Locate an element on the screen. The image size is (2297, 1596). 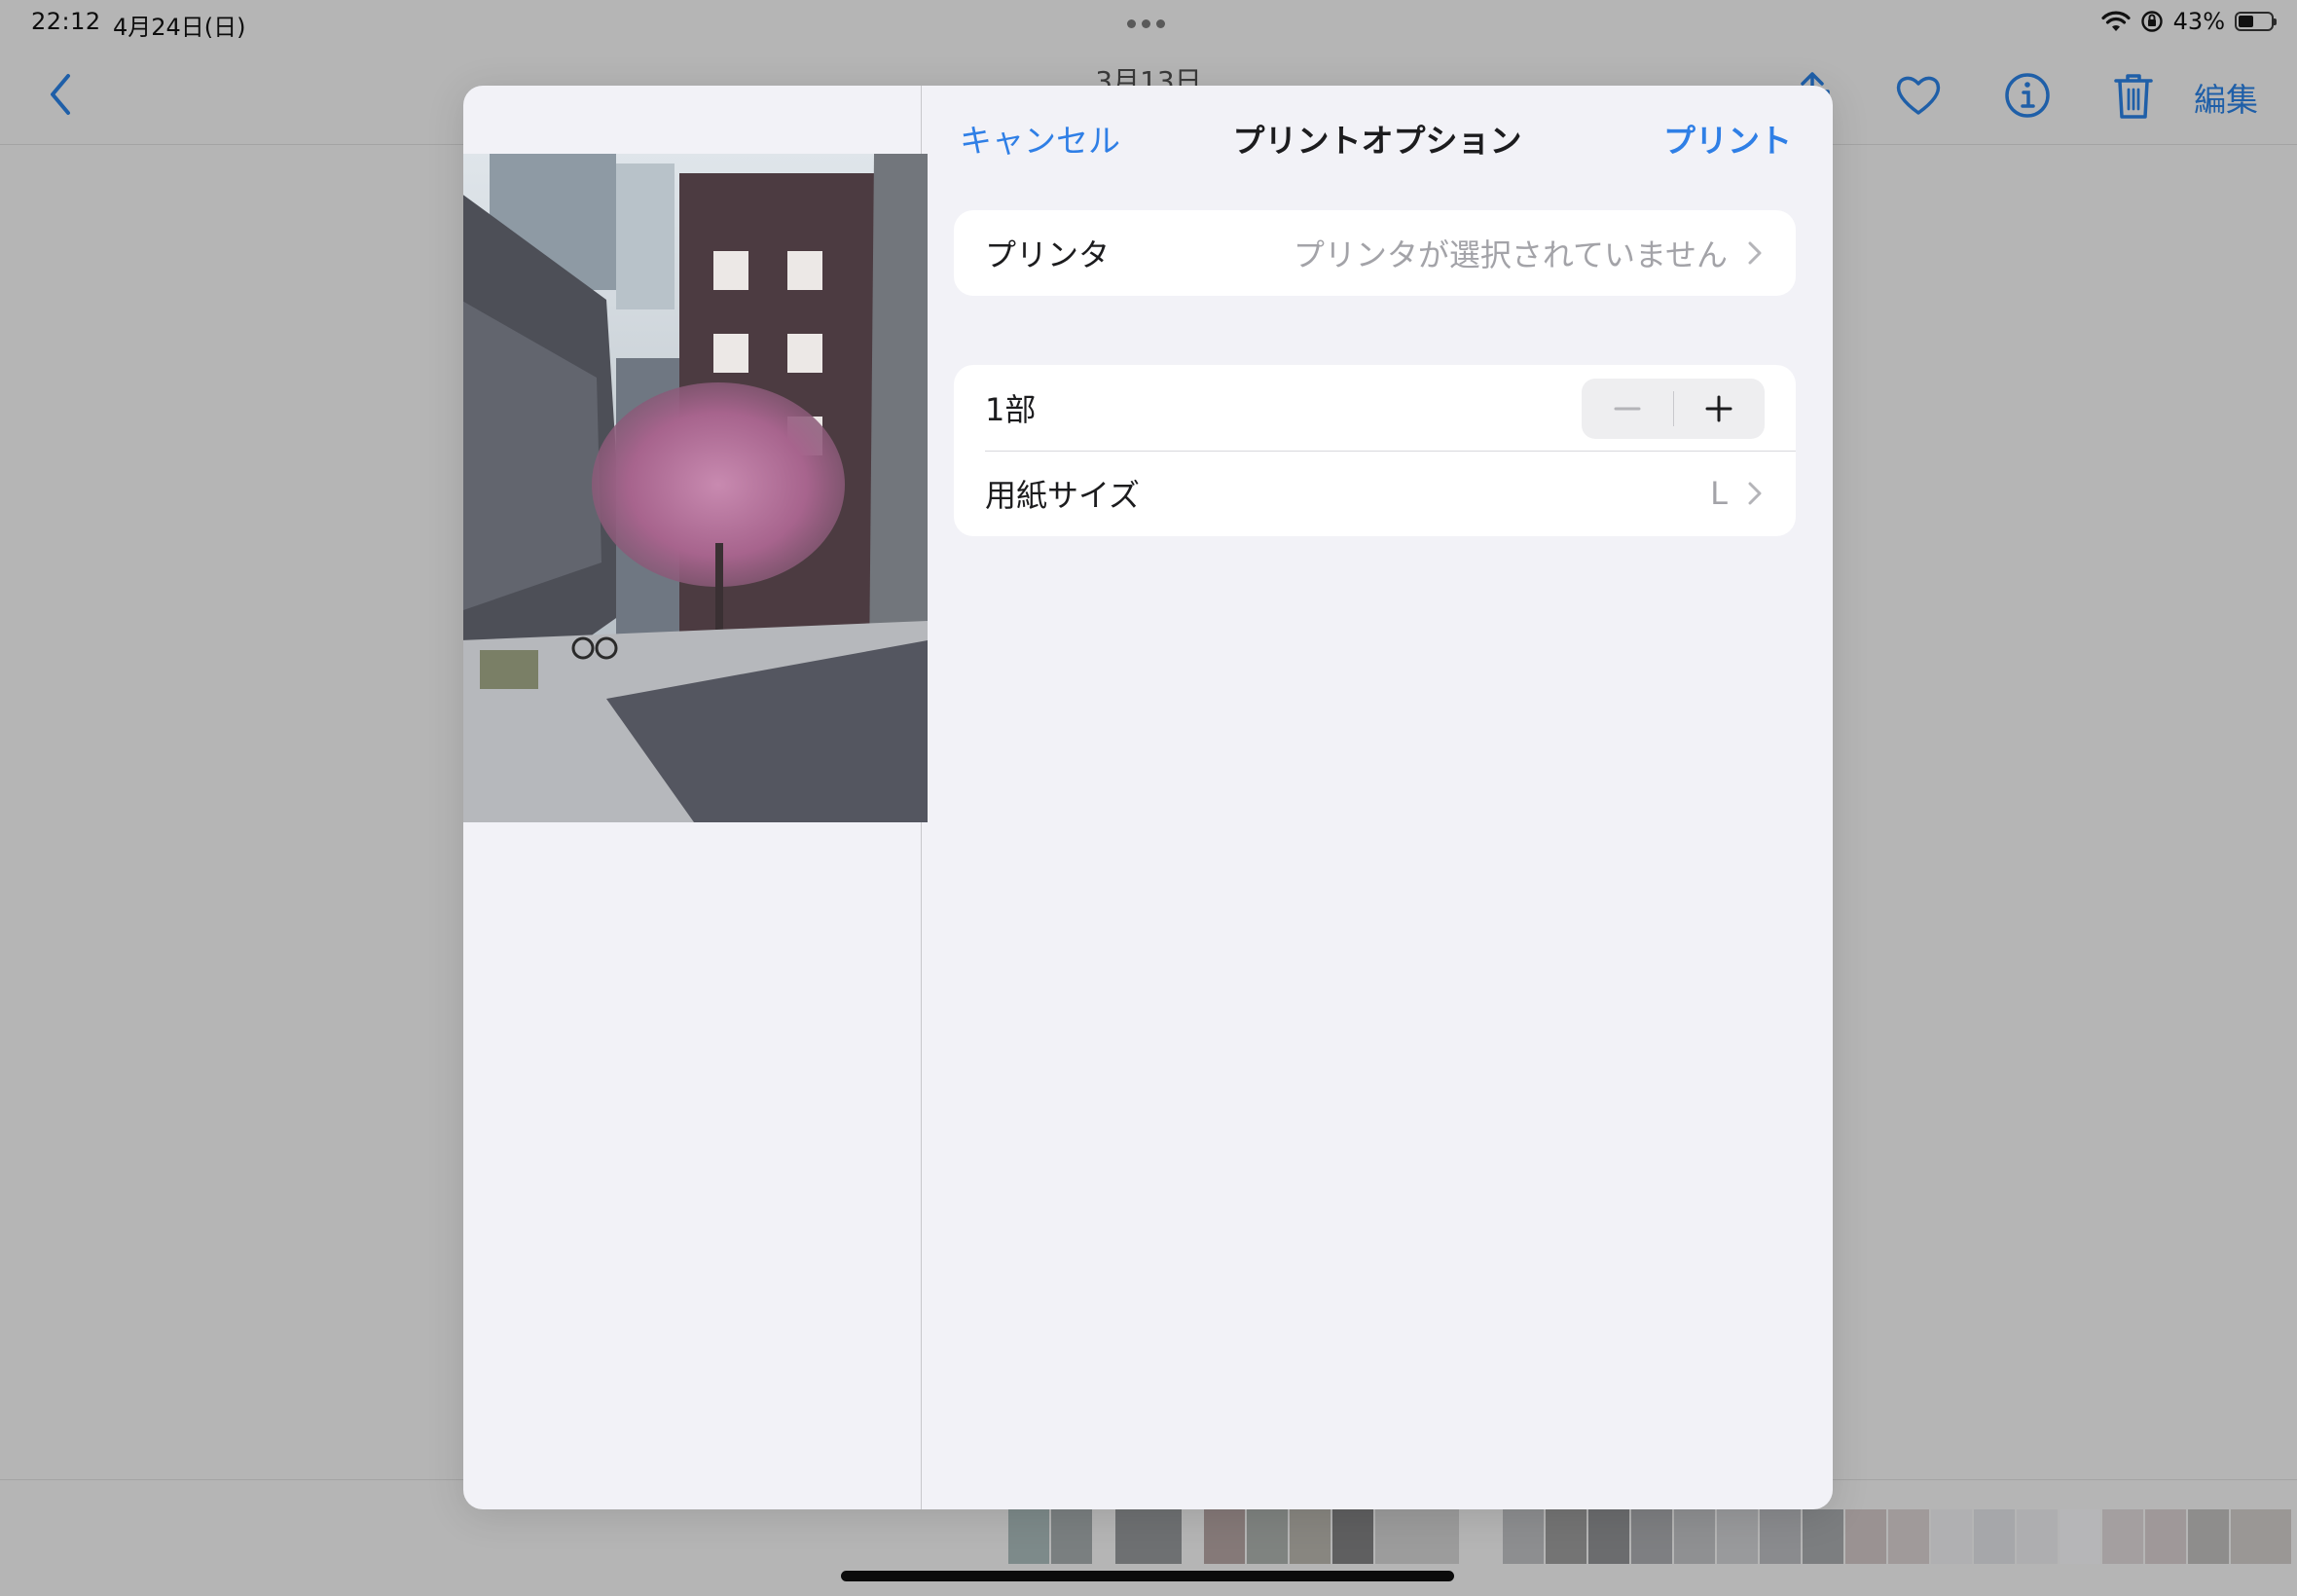
printer-label: プリンタ is located at coordinates (1048, 254).